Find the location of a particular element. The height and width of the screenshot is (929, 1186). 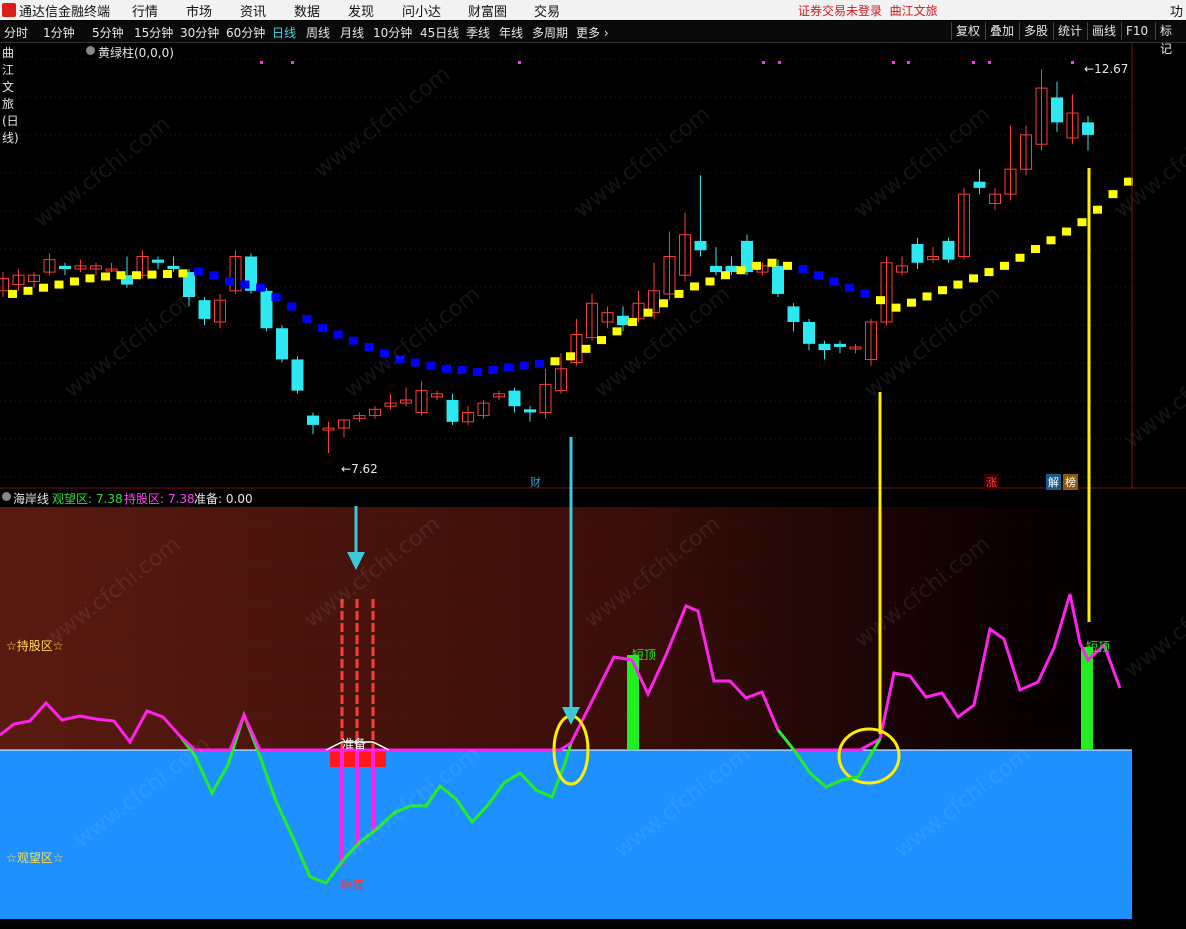

short-top-annotation-1: 短顶 is located at coordinates (644, 655).